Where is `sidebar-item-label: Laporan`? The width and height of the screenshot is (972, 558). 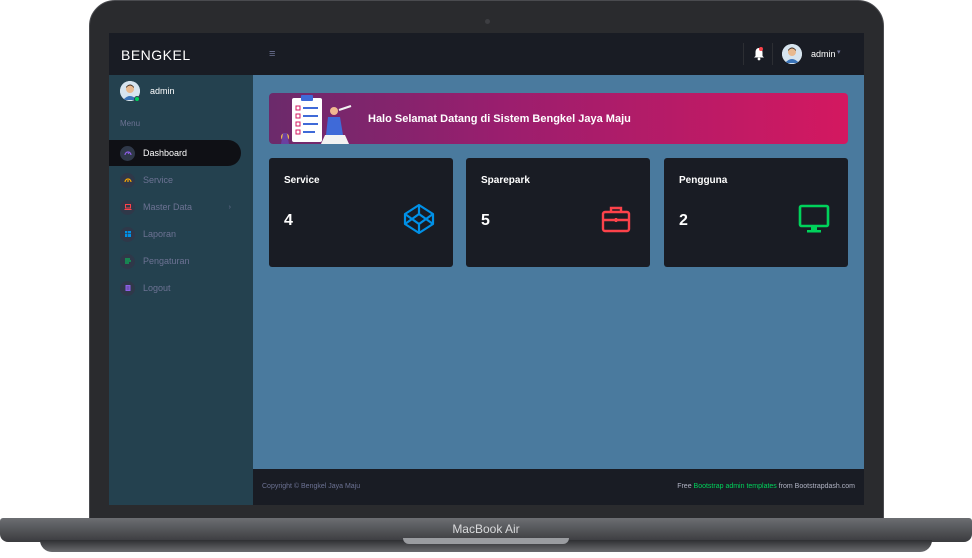 sidebar-item-label: Laporan is located at coordinates (160, 234).